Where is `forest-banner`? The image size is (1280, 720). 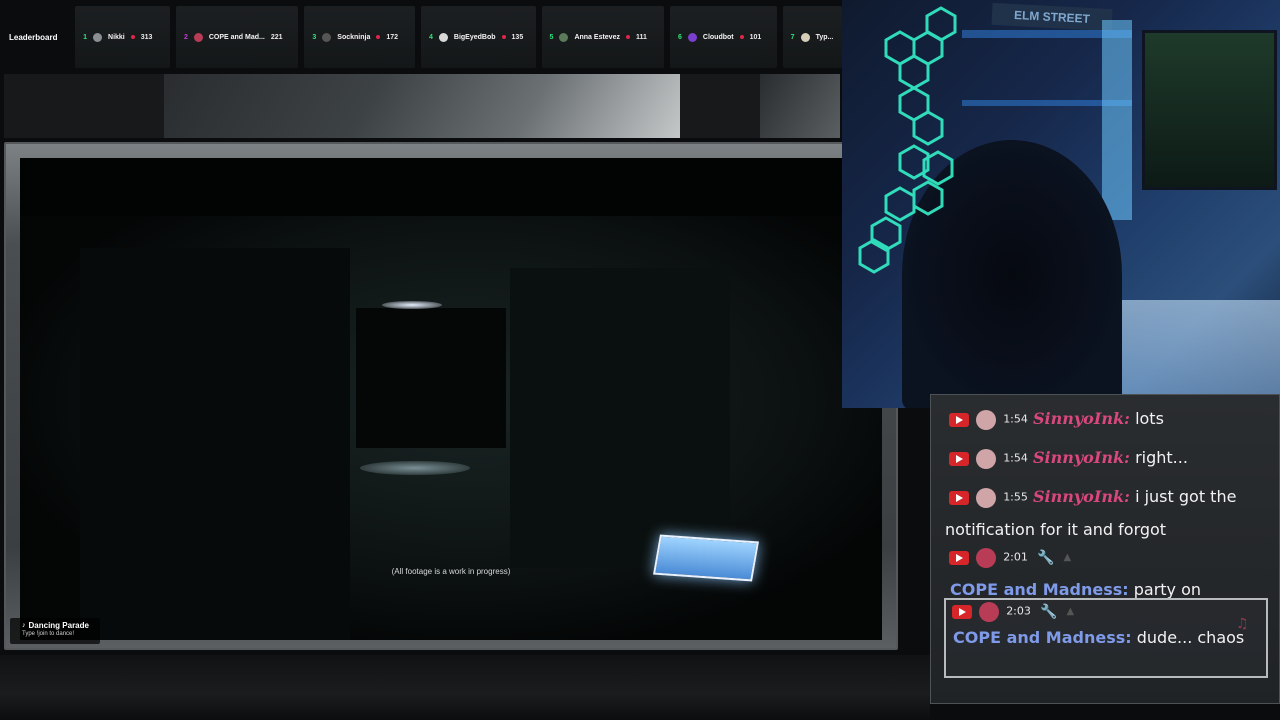
forest-banner is located at coordinates (422, 106).